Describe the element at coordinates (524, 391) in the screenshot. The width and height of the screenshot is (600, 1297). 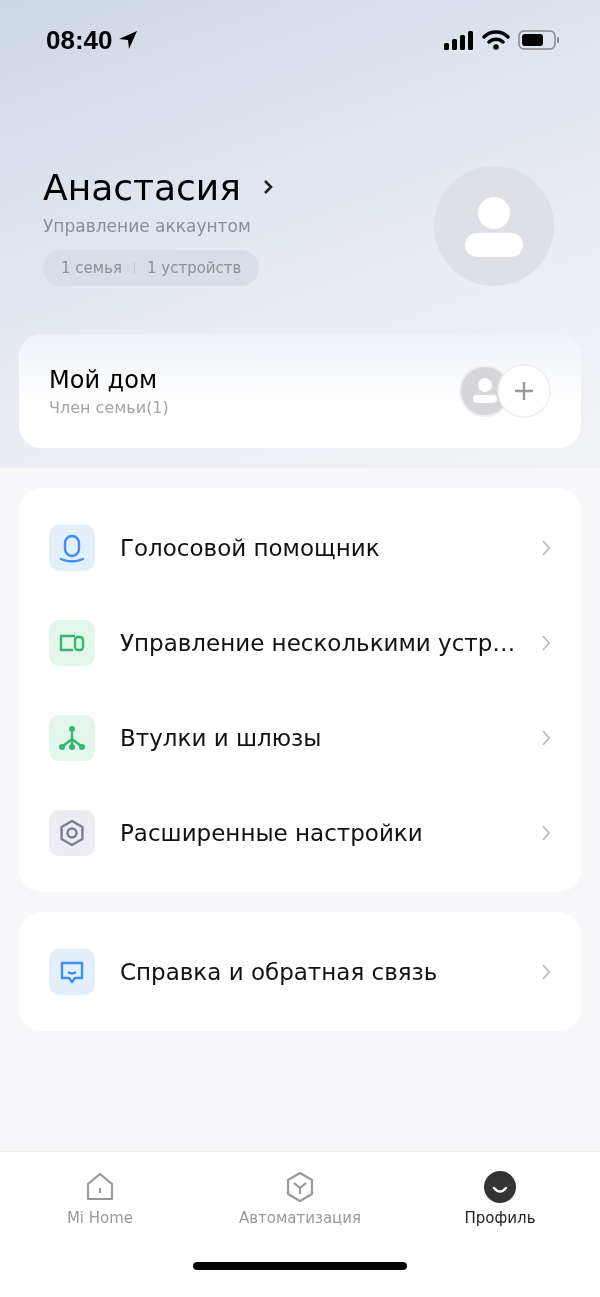
I see `add-member-icon` at that location.